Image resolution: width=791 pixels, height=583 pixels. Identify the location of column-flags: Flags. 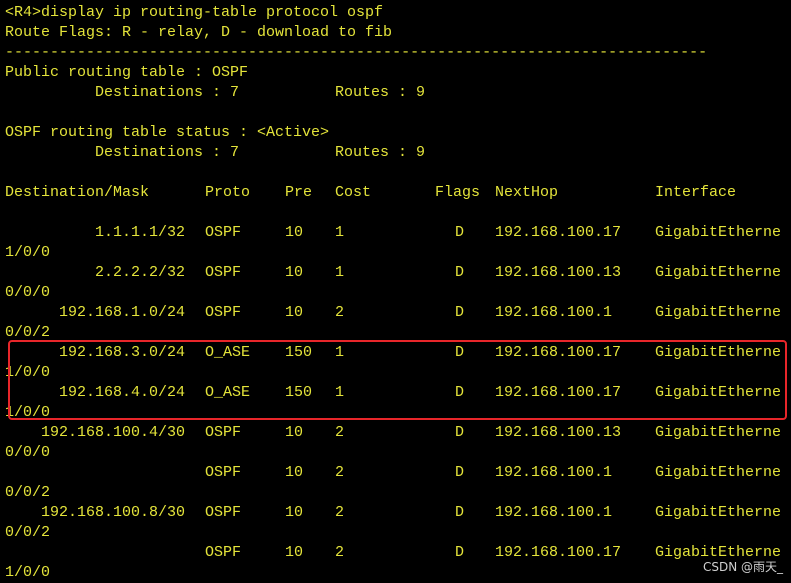
(458, 192).